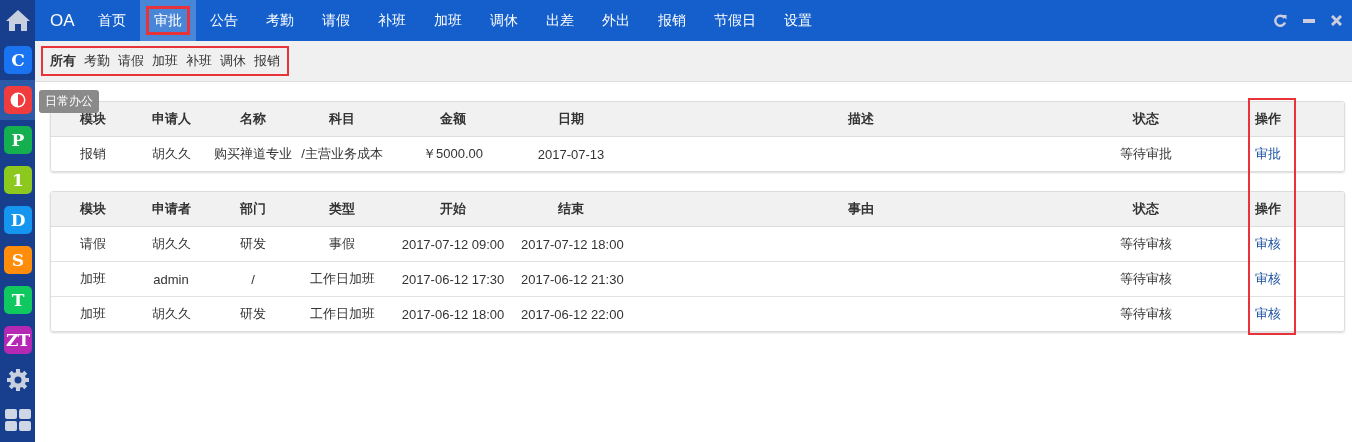  Describe the element at coordinates (171, 119) in the screenshot. I see `column-header: 申请人` at that location.